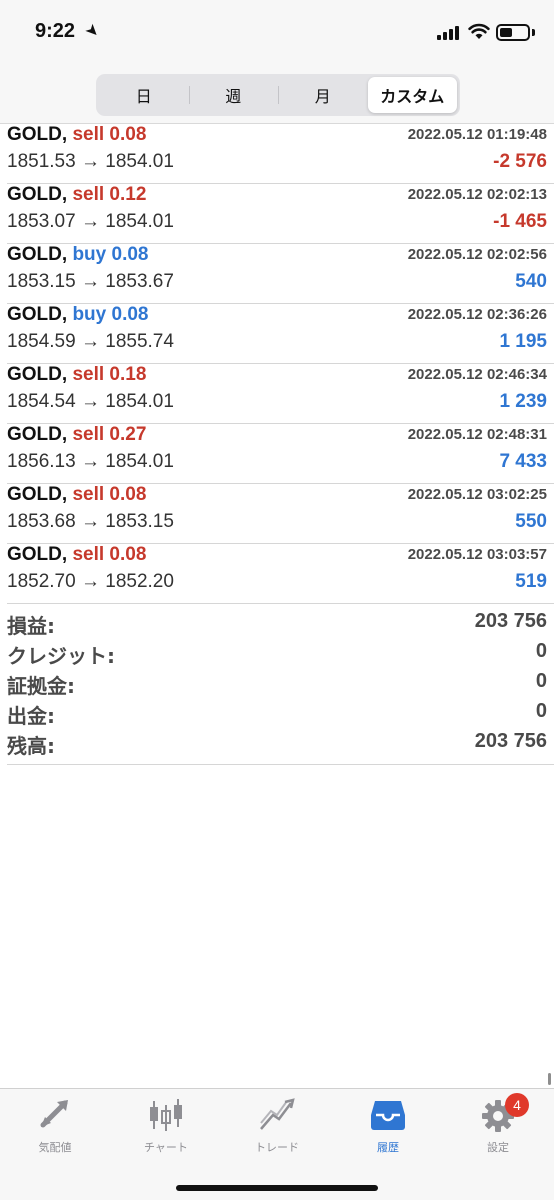 Image resolution: width=554 pixels, height=1200 pixels. What do you see at coordinates (139, 521) in the screenshot?
I see `close-price: 1853.15` at bounding box center [139, 521].